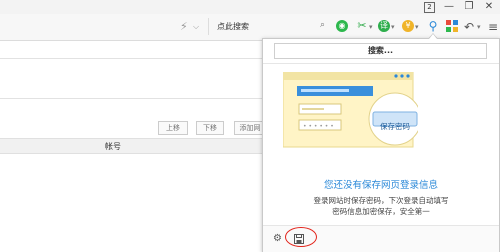 Image resolution: width=500 pixels, height=252 pixels. What do you see at coordinates (250, 7) in the screenshot?
I see `window-titlebar: 2 — ❐ ✕` at bounding box center [250, 7].